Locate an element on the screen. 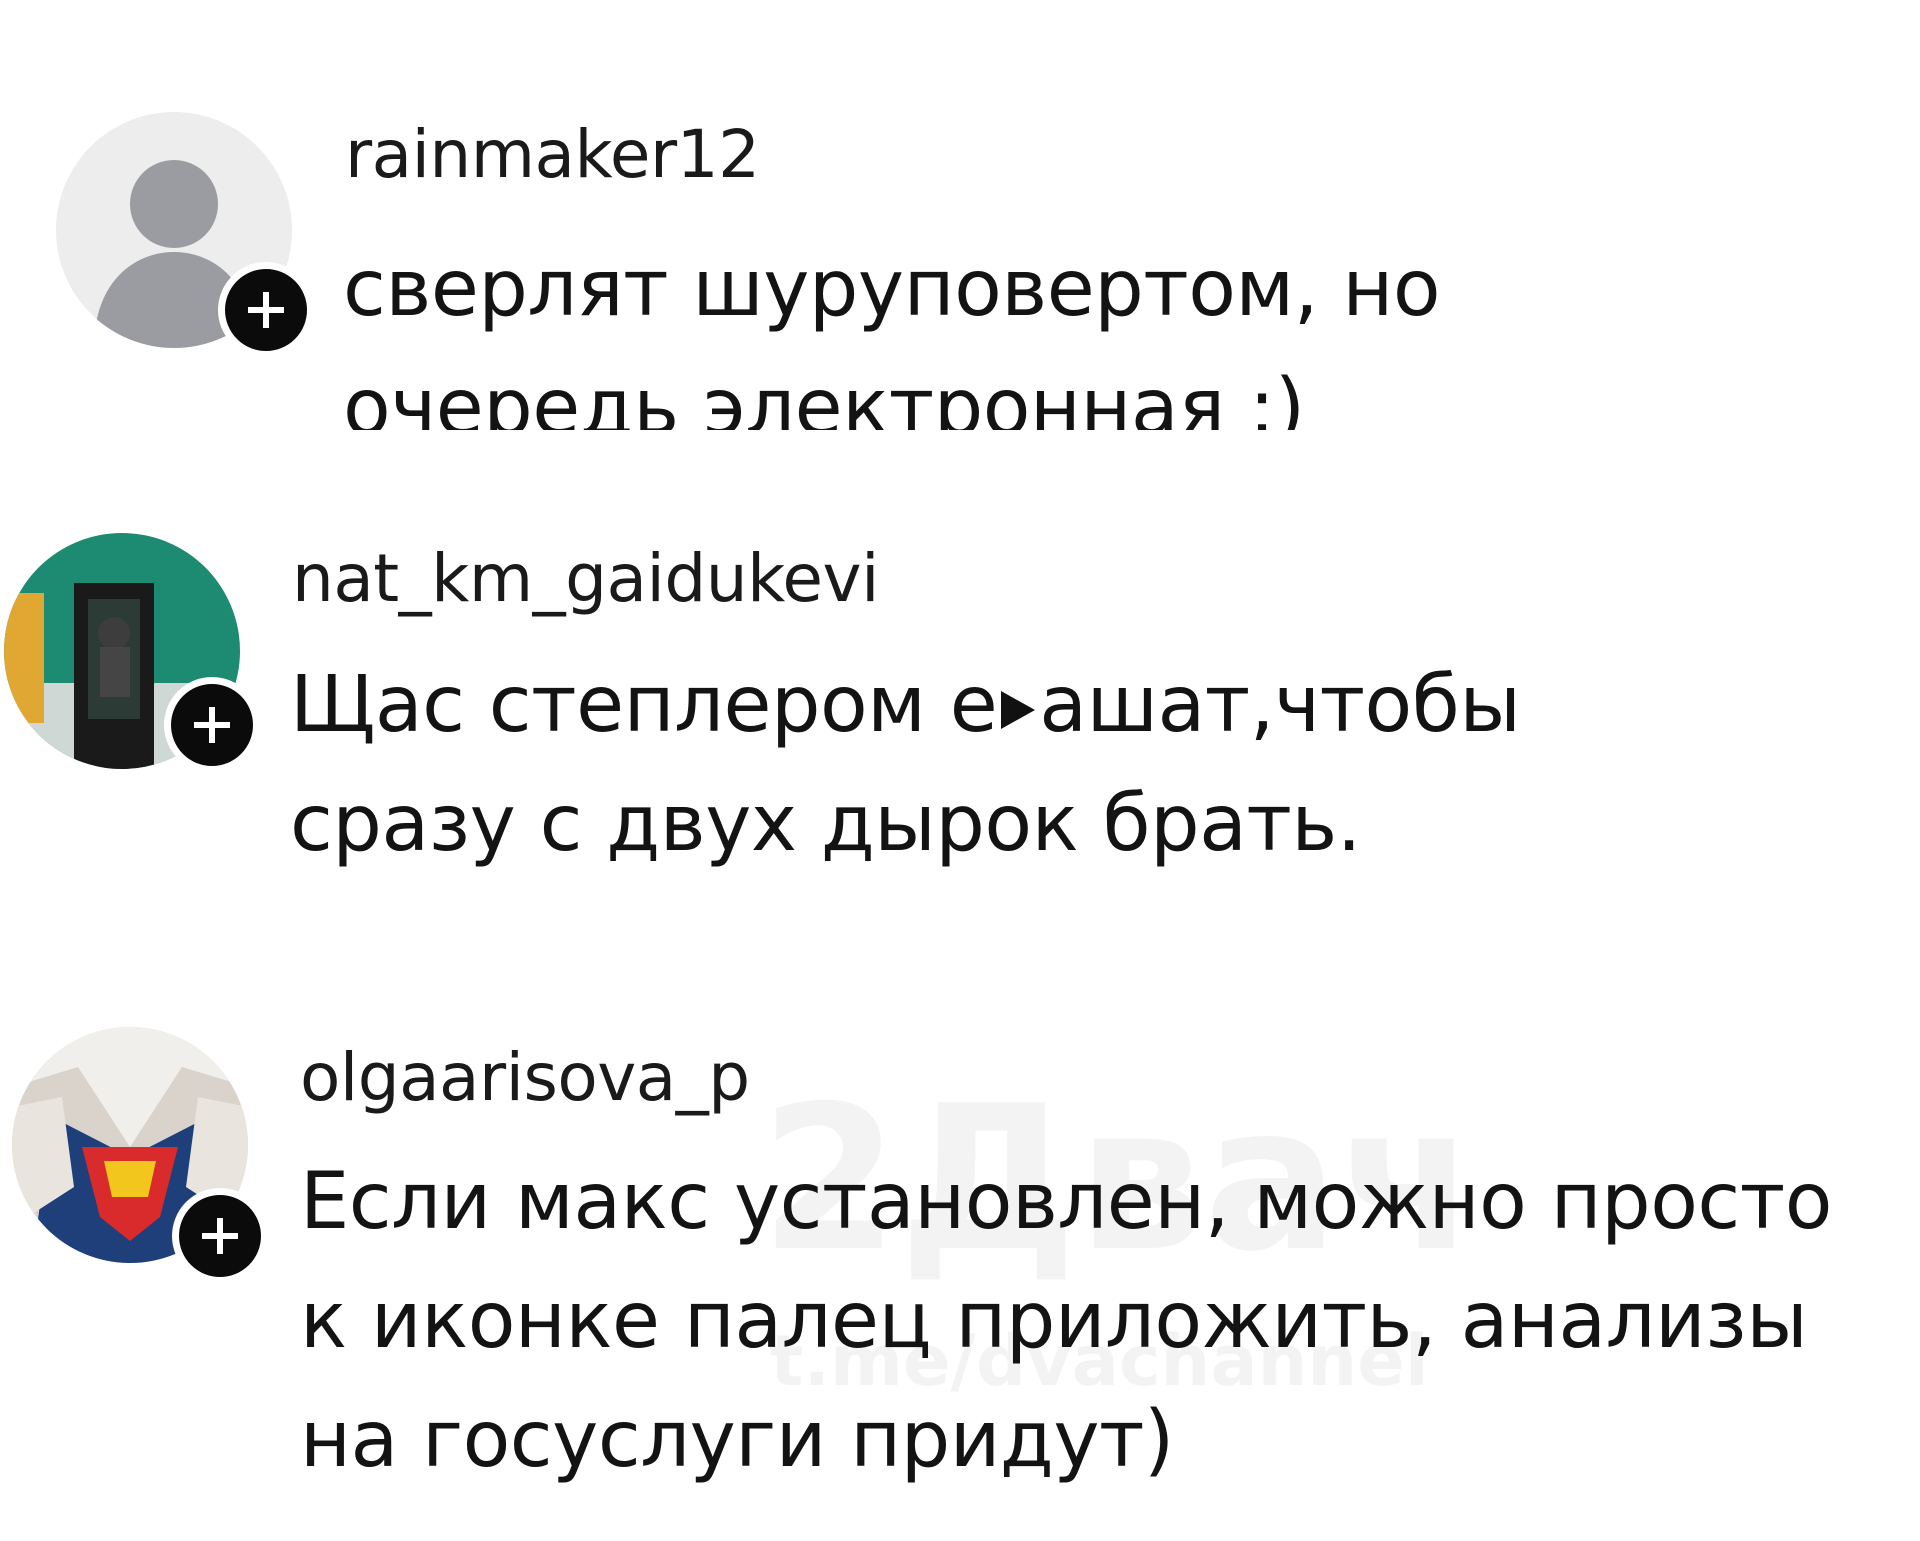 Image resolution: width=1920 pixels, height=1541 pixels. follow-button is located at coordinates (220, 1236).